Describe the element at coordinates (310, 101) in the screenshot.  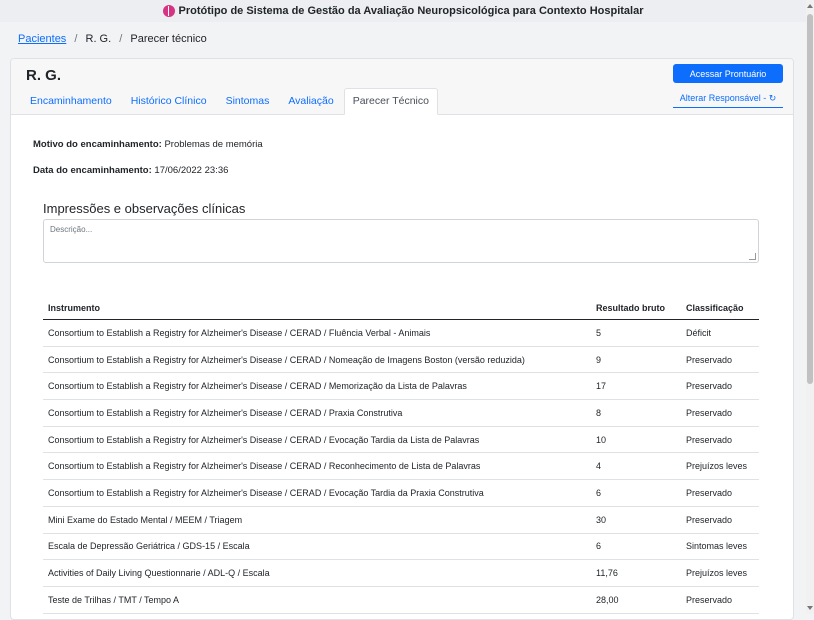
I see `tab-evaluation: Avaliação` at that location.